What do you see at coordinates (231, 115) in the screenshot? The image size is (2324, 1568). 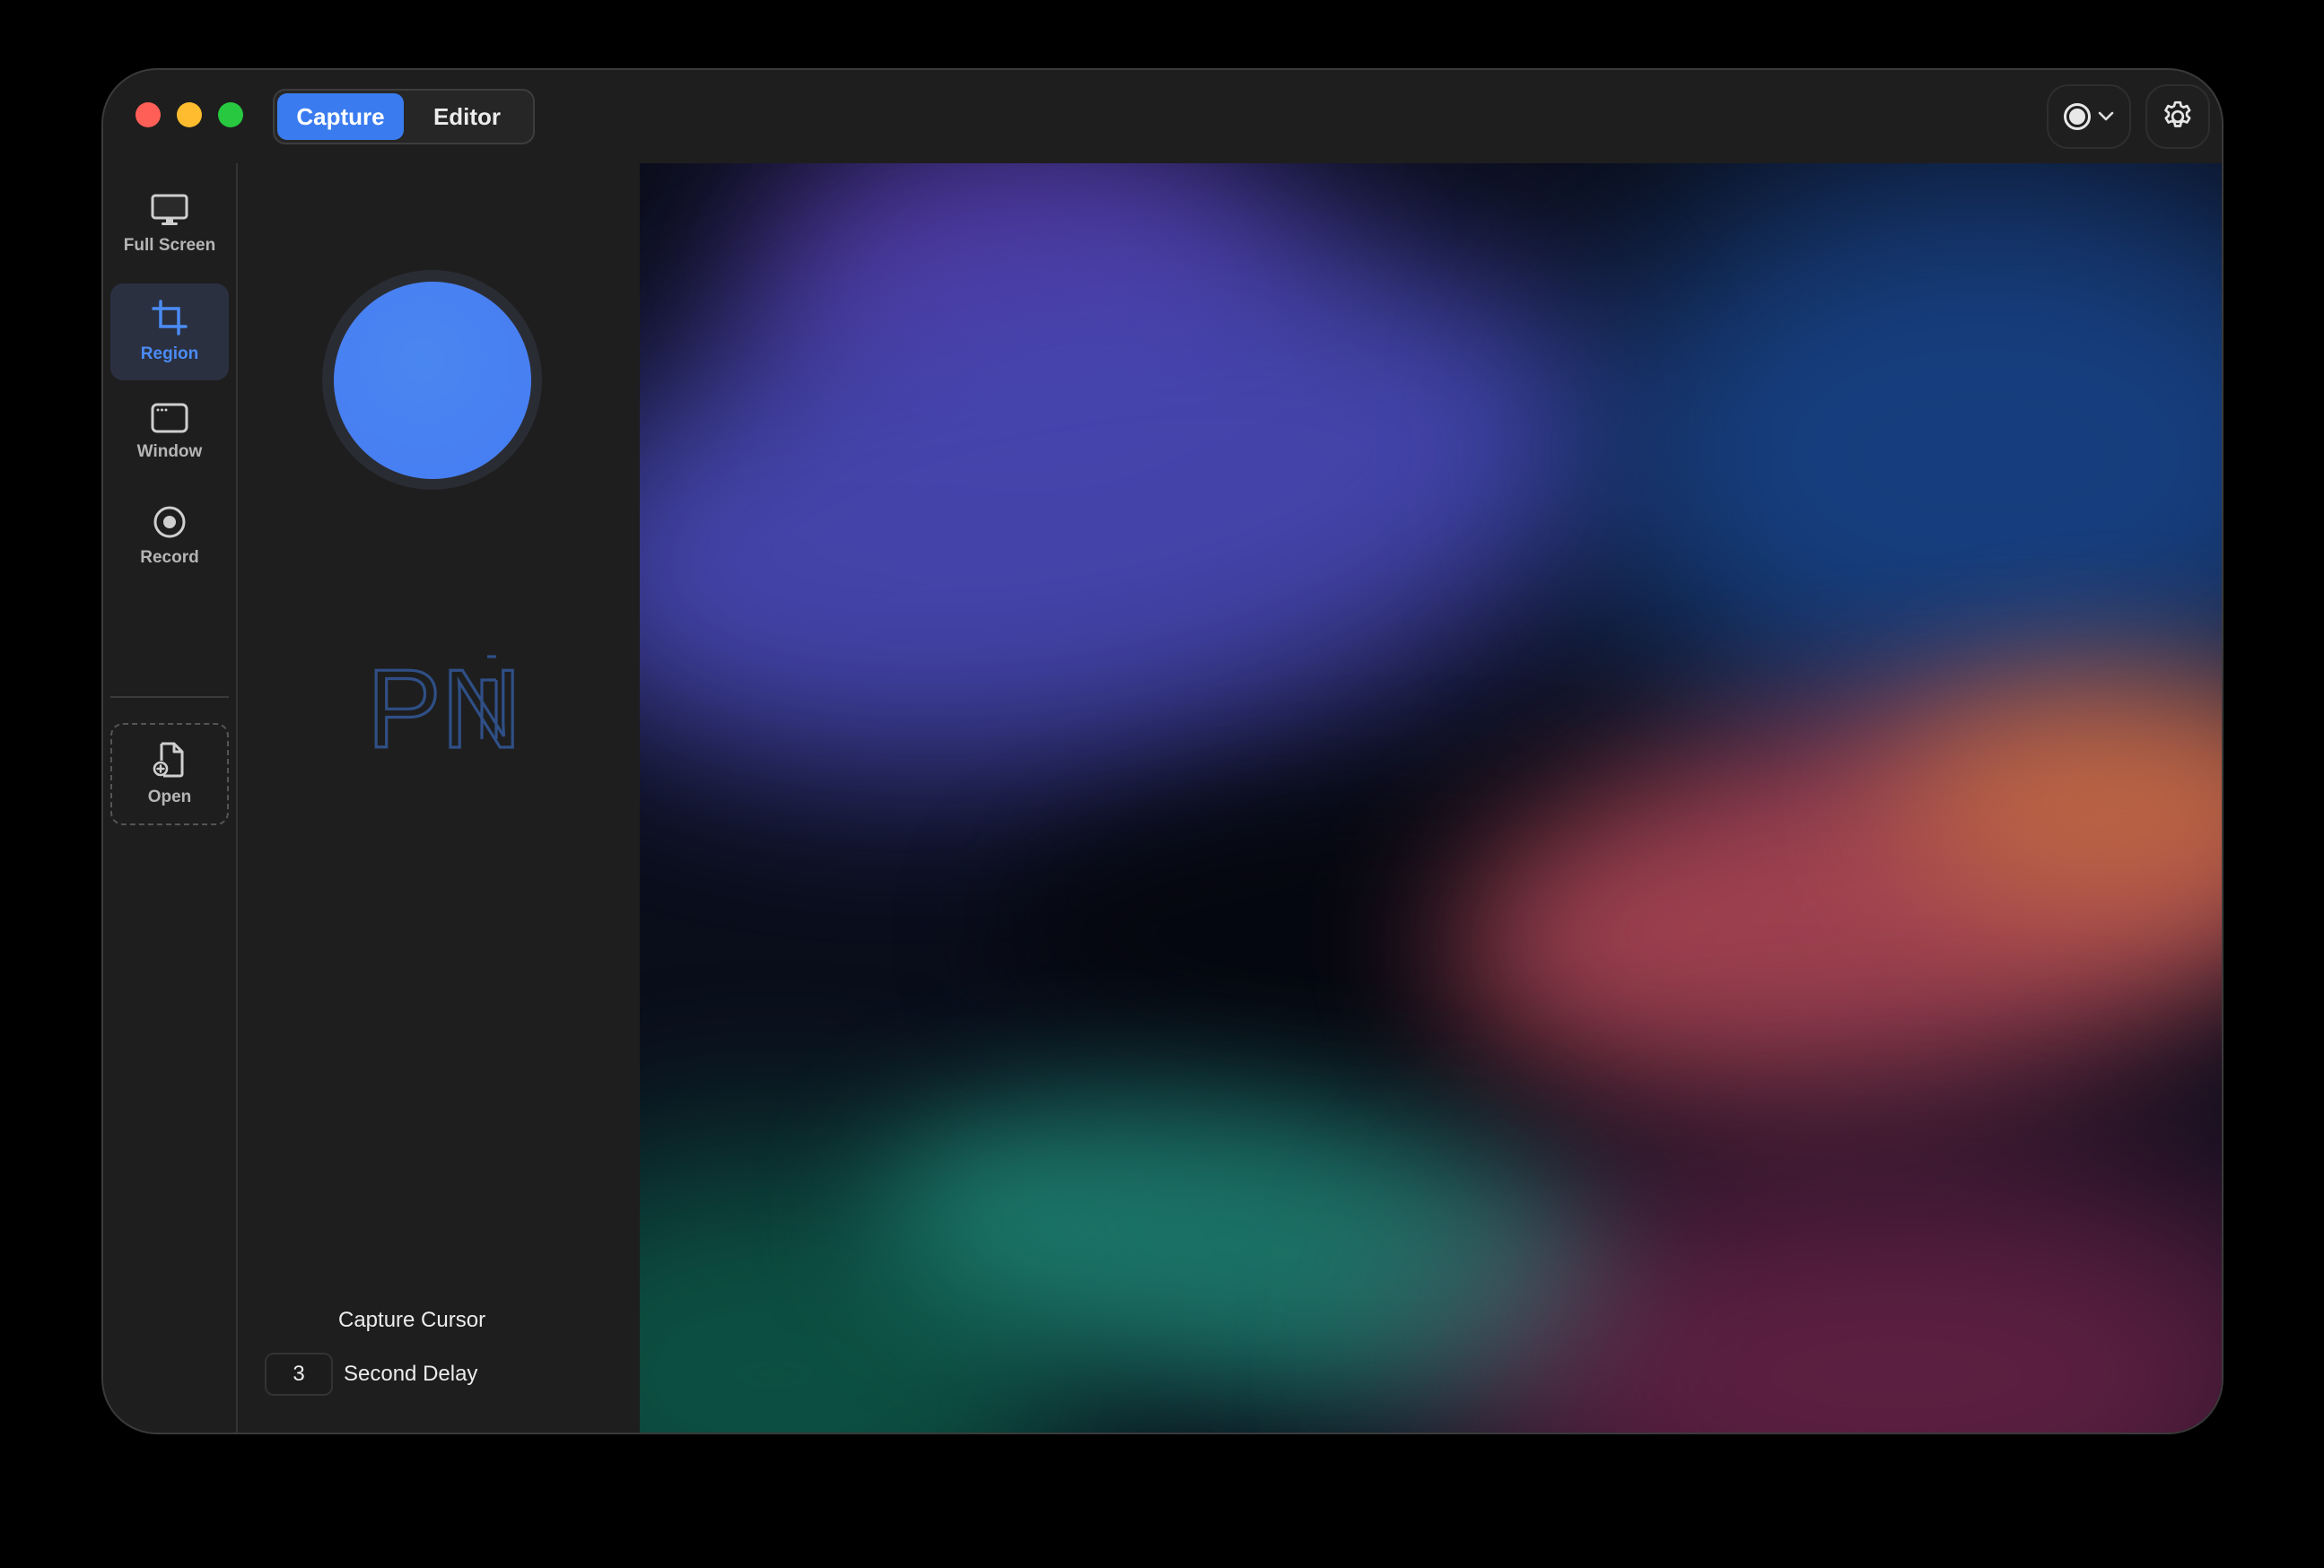 I see `maximize-window-button` at bounding box center [231, 115].